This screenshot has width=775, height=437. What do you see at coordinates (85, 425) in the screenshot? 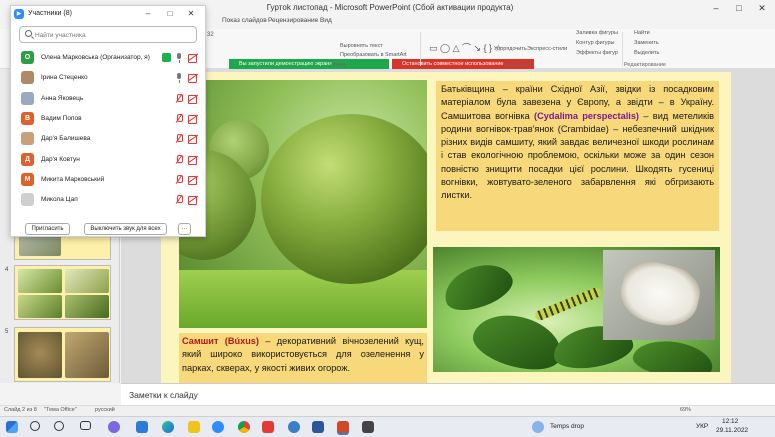
I see `task-view-icon` at bounding box center [85, 425].